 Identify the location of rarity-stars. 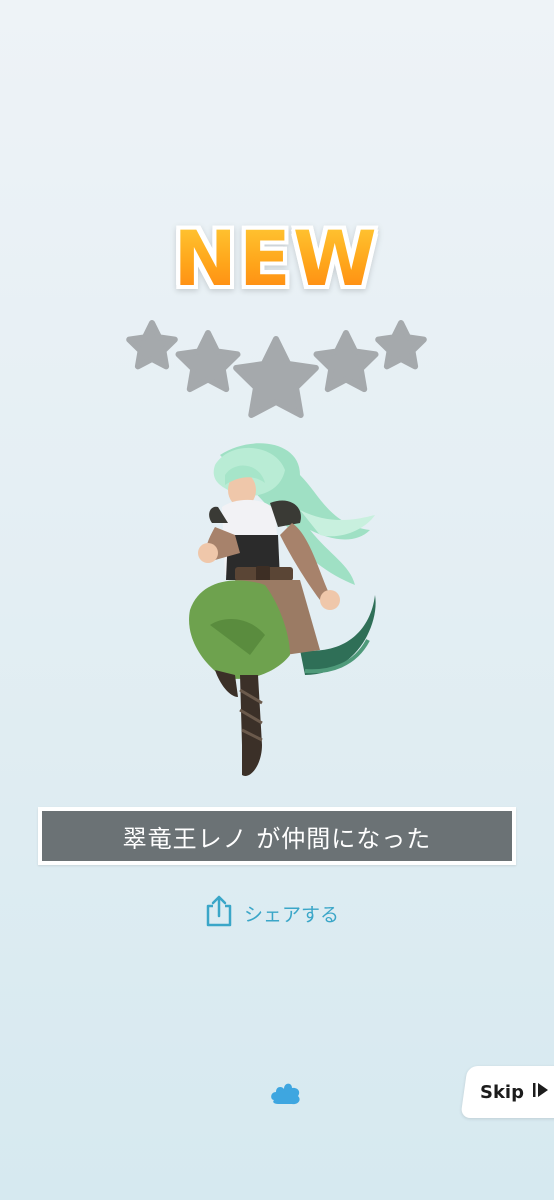
(276, 369).